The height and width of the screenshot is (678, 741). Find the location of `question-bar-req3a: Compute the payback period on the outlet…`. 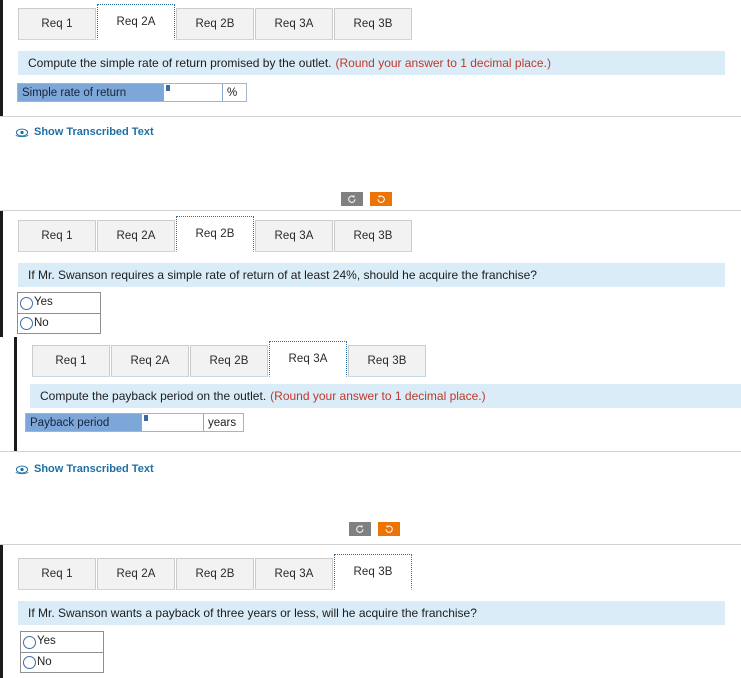

question-bar-req3a: Compute the payback period on the outlet… is located at coordinates (385, 396).